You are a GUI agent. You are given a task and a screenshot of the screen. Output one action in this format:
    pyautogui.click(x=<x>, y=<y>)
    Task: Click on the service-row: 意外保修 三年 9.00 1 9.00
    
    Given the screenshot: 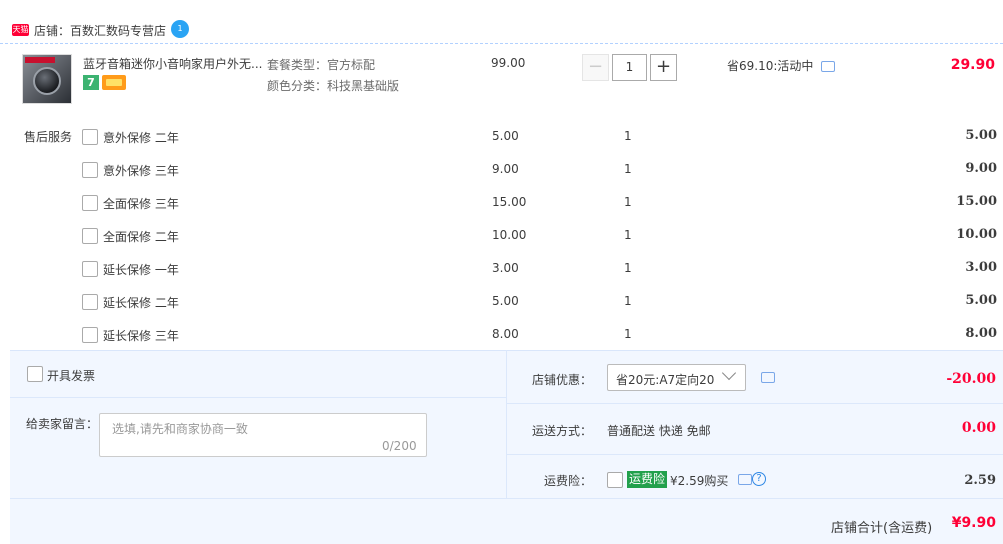 What is the action you would take?
    pyautogui.click(x=501, y=168)
    